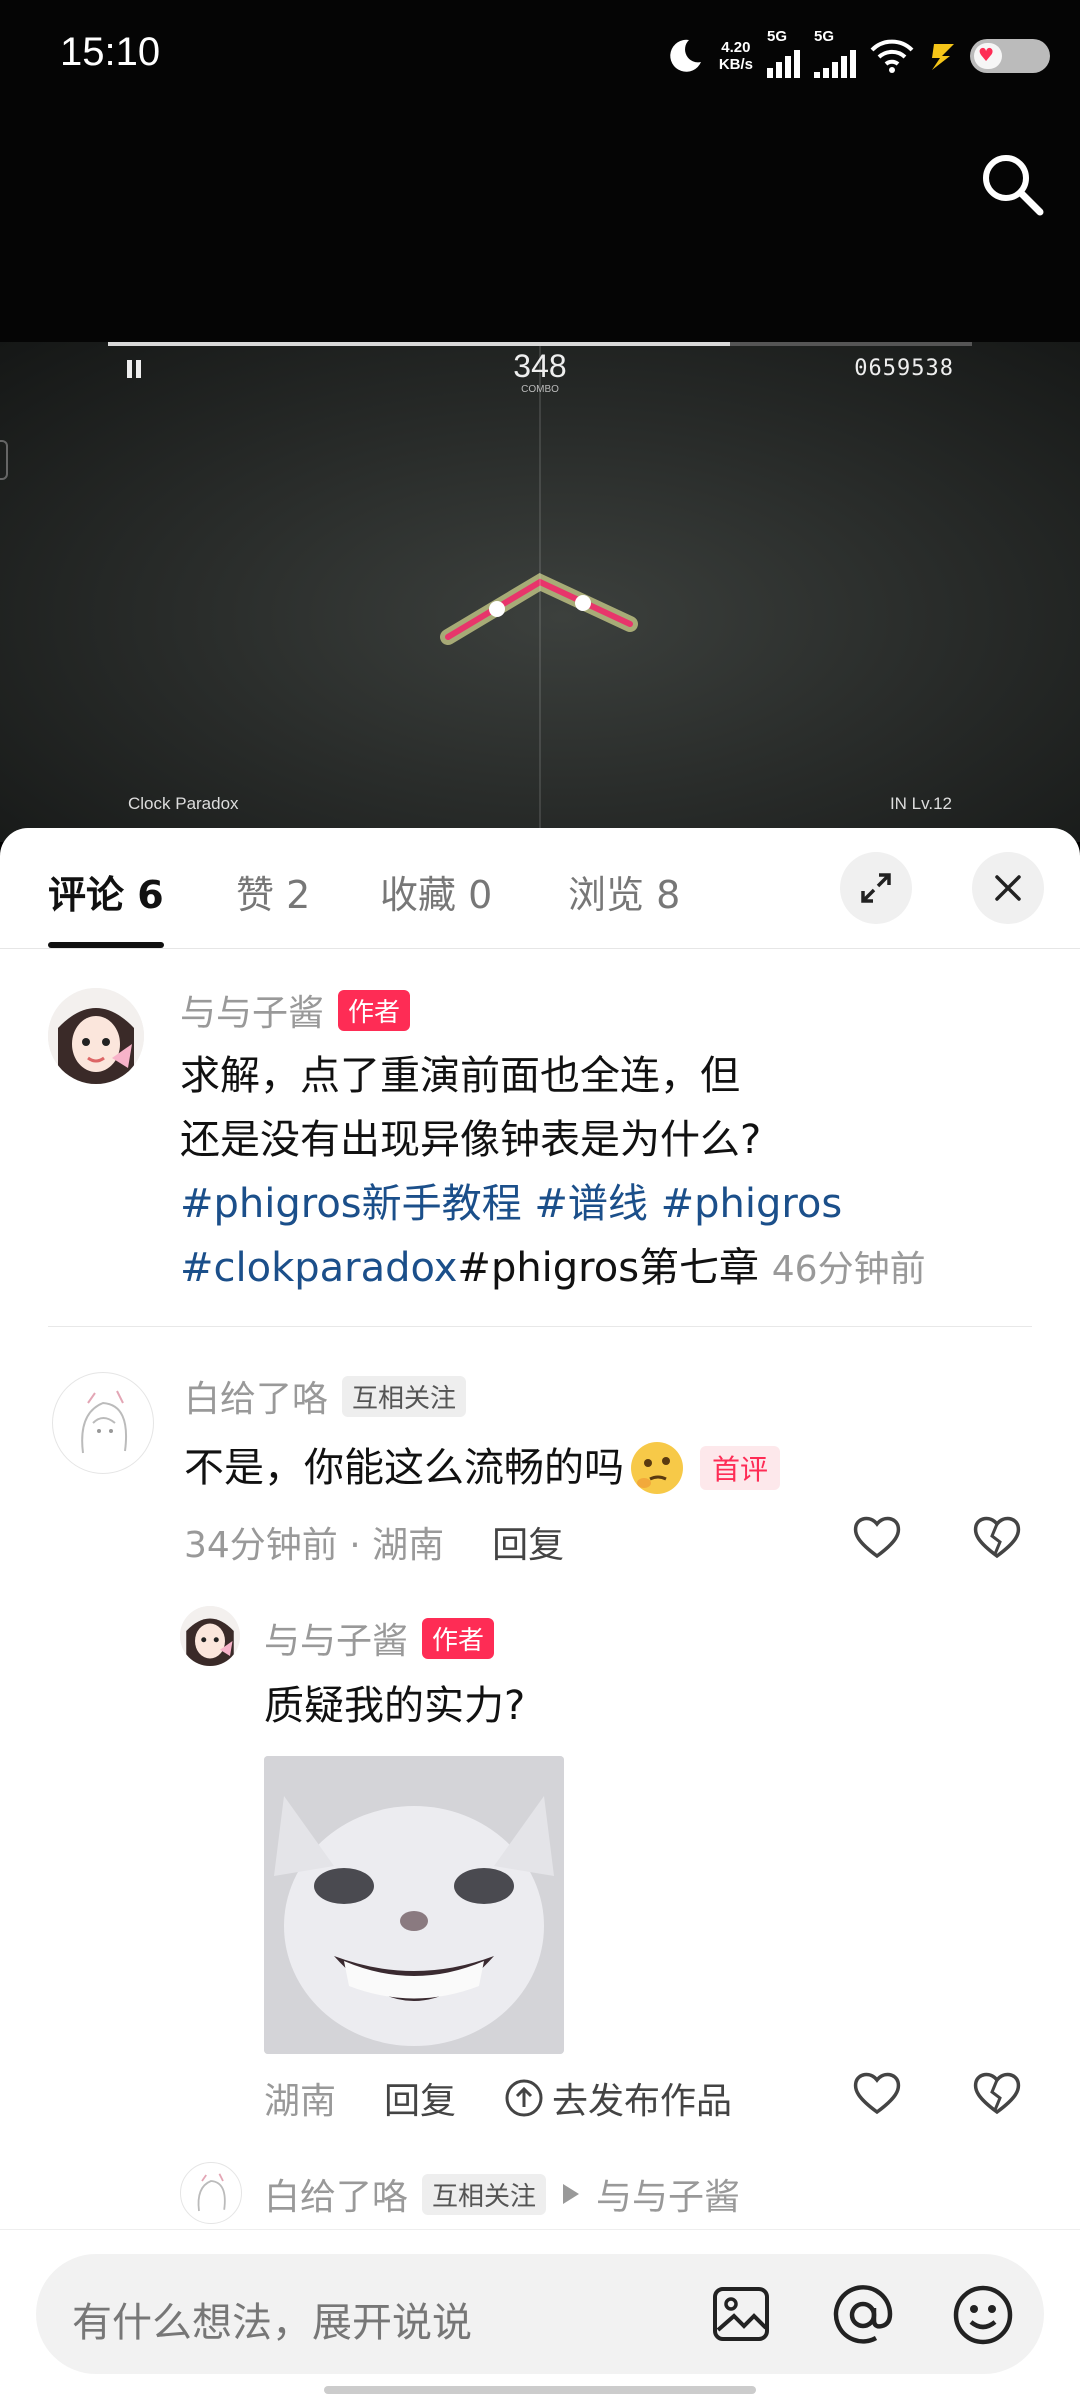  I want to click on side-handle, so click(4, 460).